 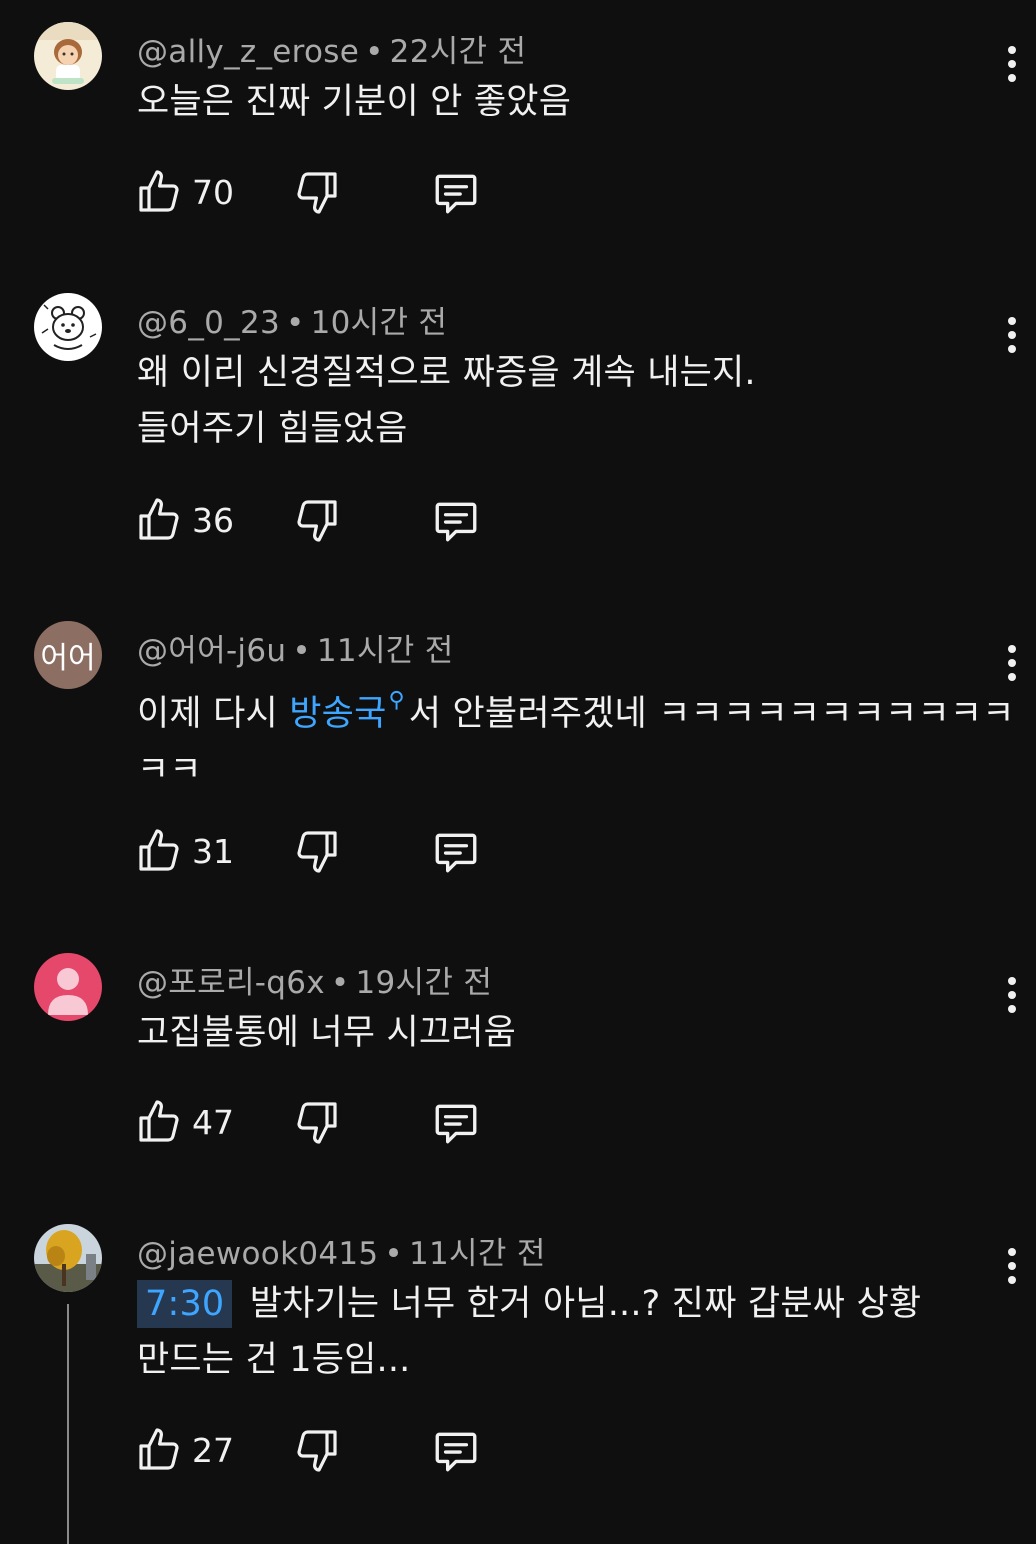 I want to click on comment-meta: @jaewook0415 • 11시간 전, so click(x=341, y=1250).